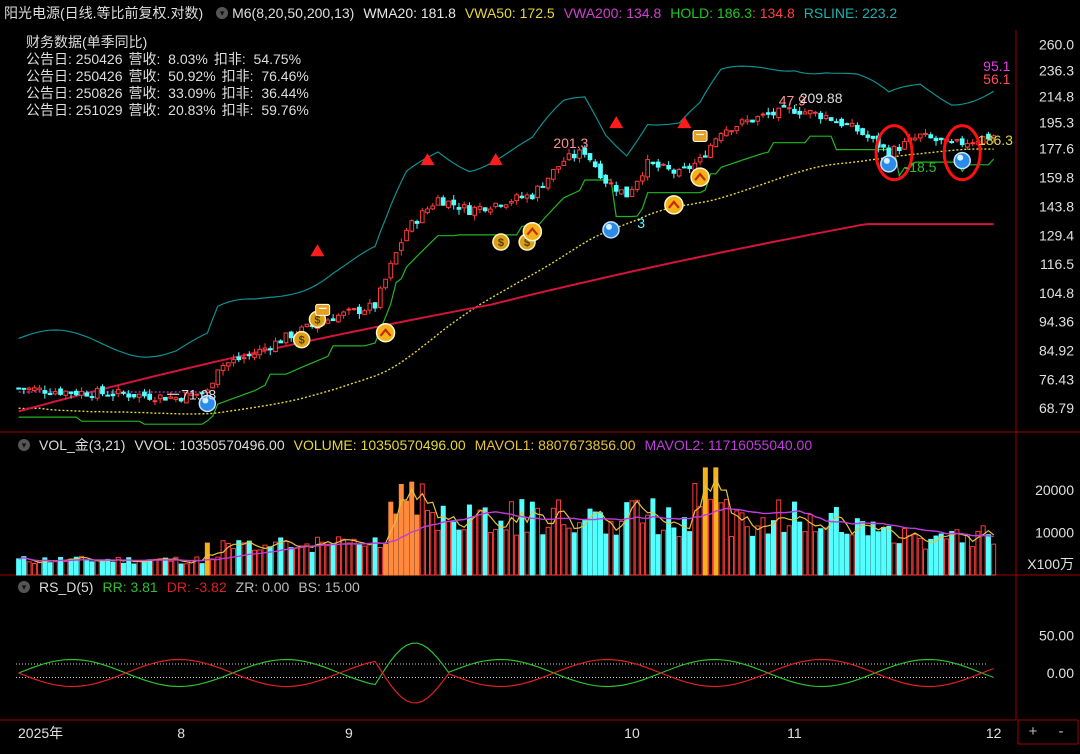  What do you see at coordinates (181, 733) in the screenshot?
I see `time-tick-label: 8` at bounding box center [181, 733].